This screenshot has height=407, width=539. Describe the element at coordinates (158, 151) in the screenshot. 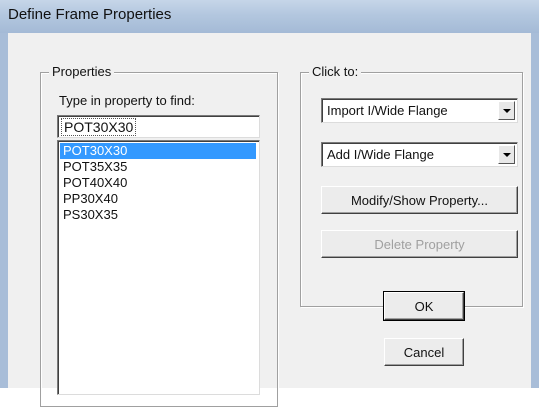

I see `list-item: POT30X30` at that location.